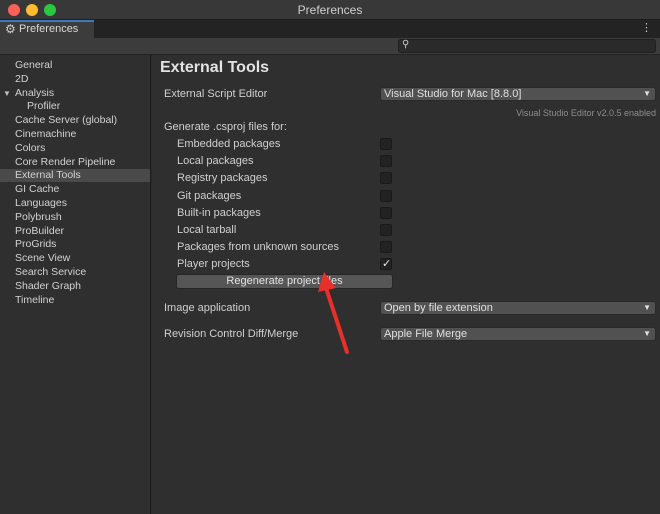  I want to click on local-tarball-checkbox, so click(386, 230).